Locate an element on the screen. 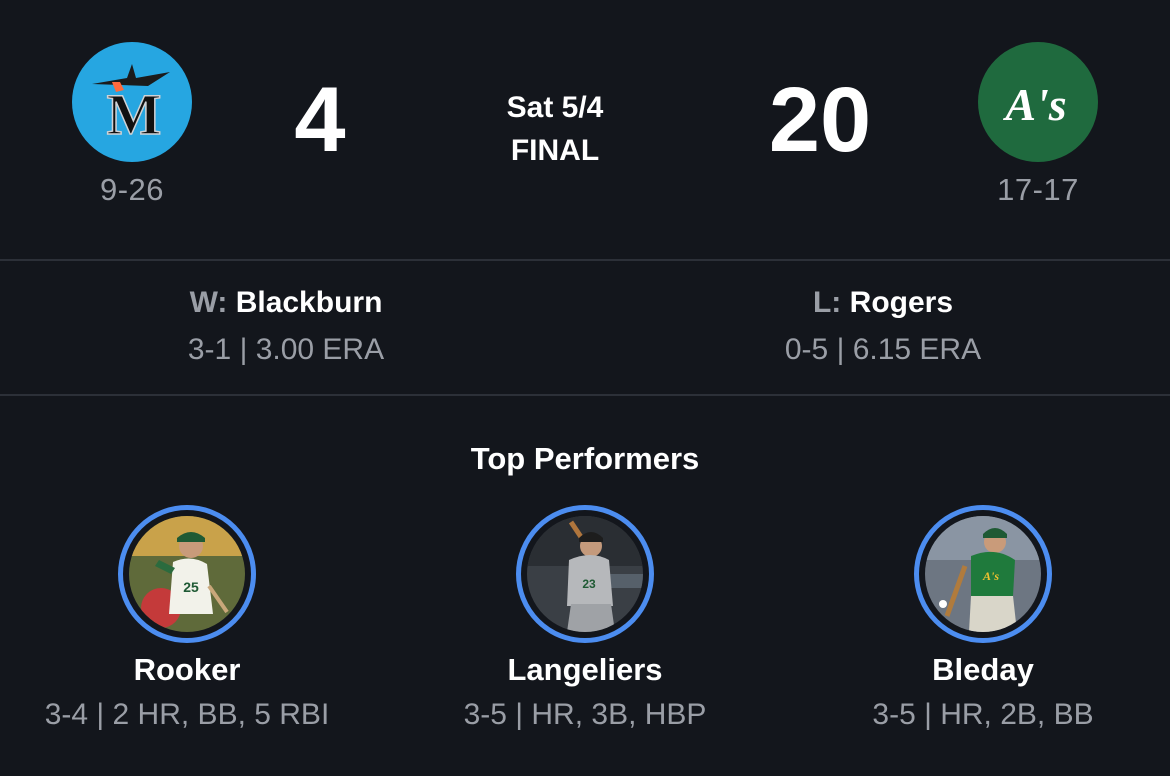 Image resolution: width=1170 pixels, height=776 pixels. marlins-logo-icon: M is located at coordinates (132, 102).